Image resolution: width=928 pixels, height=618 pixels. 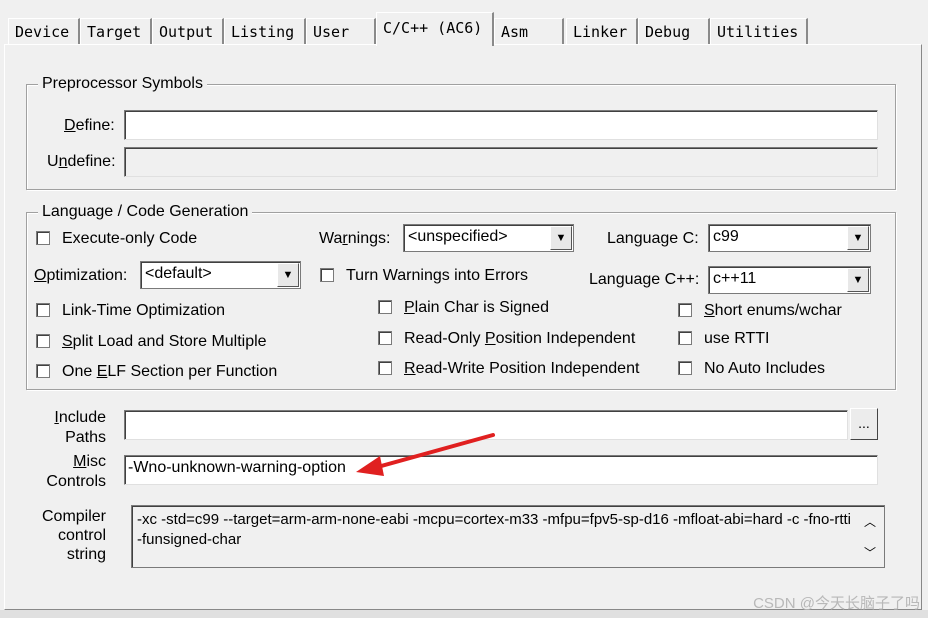 I want to click on tab-user: User, so click(x=341, y=31).